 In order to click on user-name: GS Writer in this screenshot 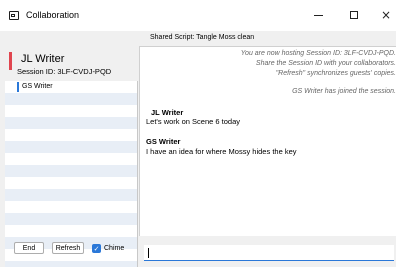, I will do `click(37, 86)`.